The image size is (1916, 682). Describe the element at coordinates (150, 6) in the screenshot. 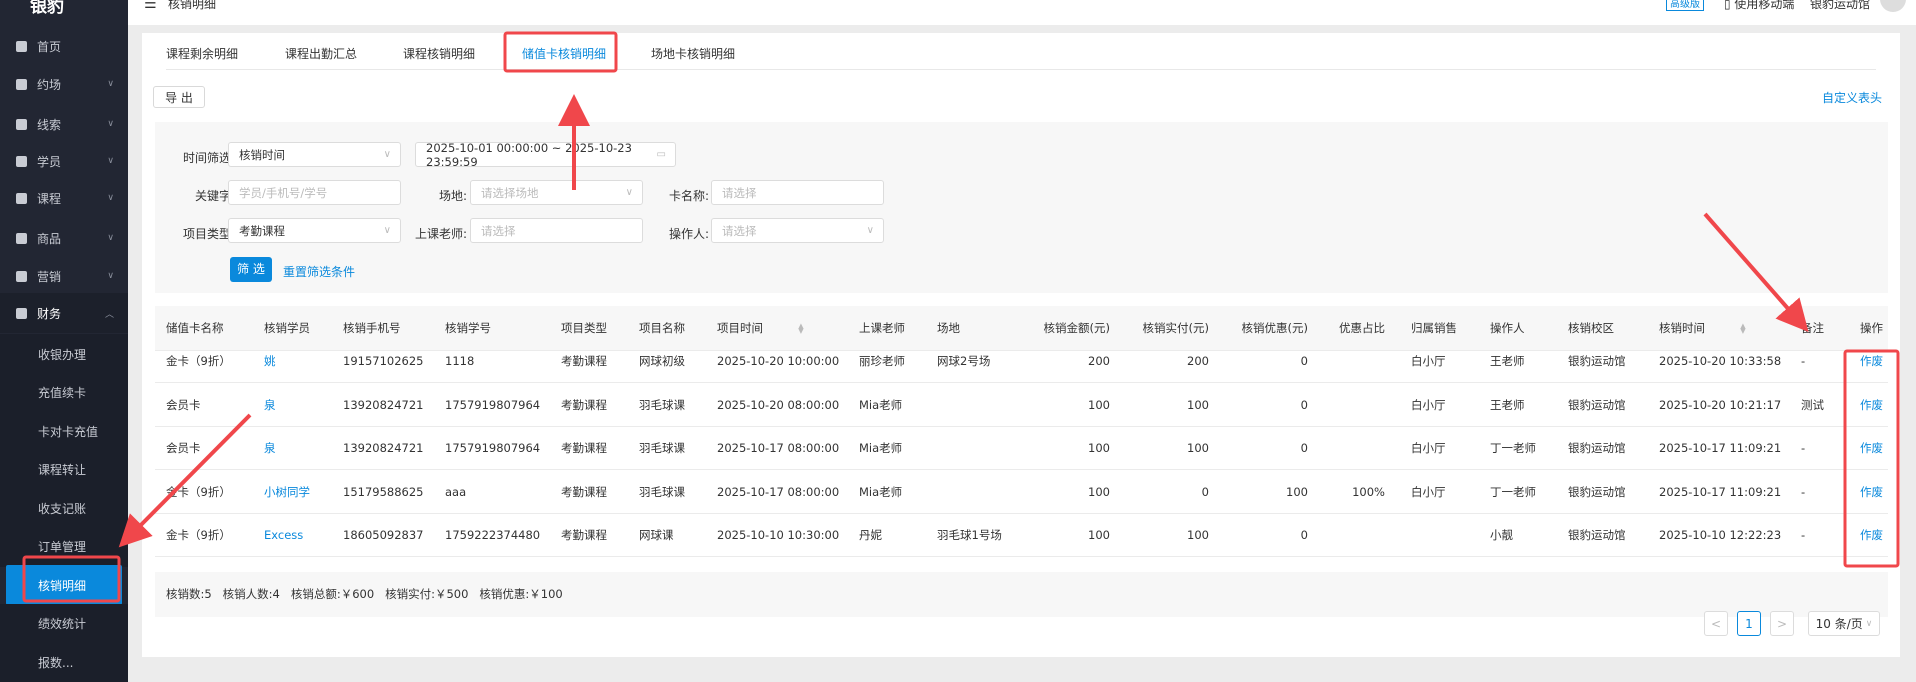

I see `menu-toggle-icon: ☰` at that location.